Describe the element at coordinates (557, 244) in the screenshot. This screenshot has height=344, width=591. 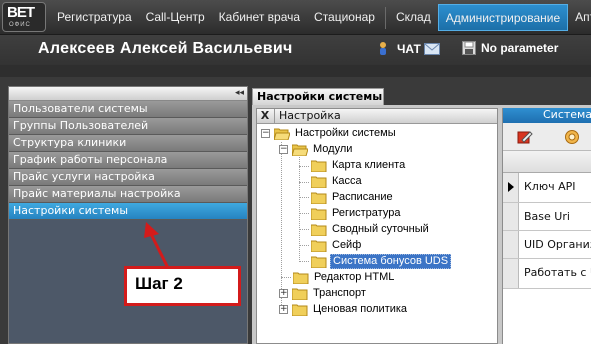
I see `table-cell: UID Организа` at that location.